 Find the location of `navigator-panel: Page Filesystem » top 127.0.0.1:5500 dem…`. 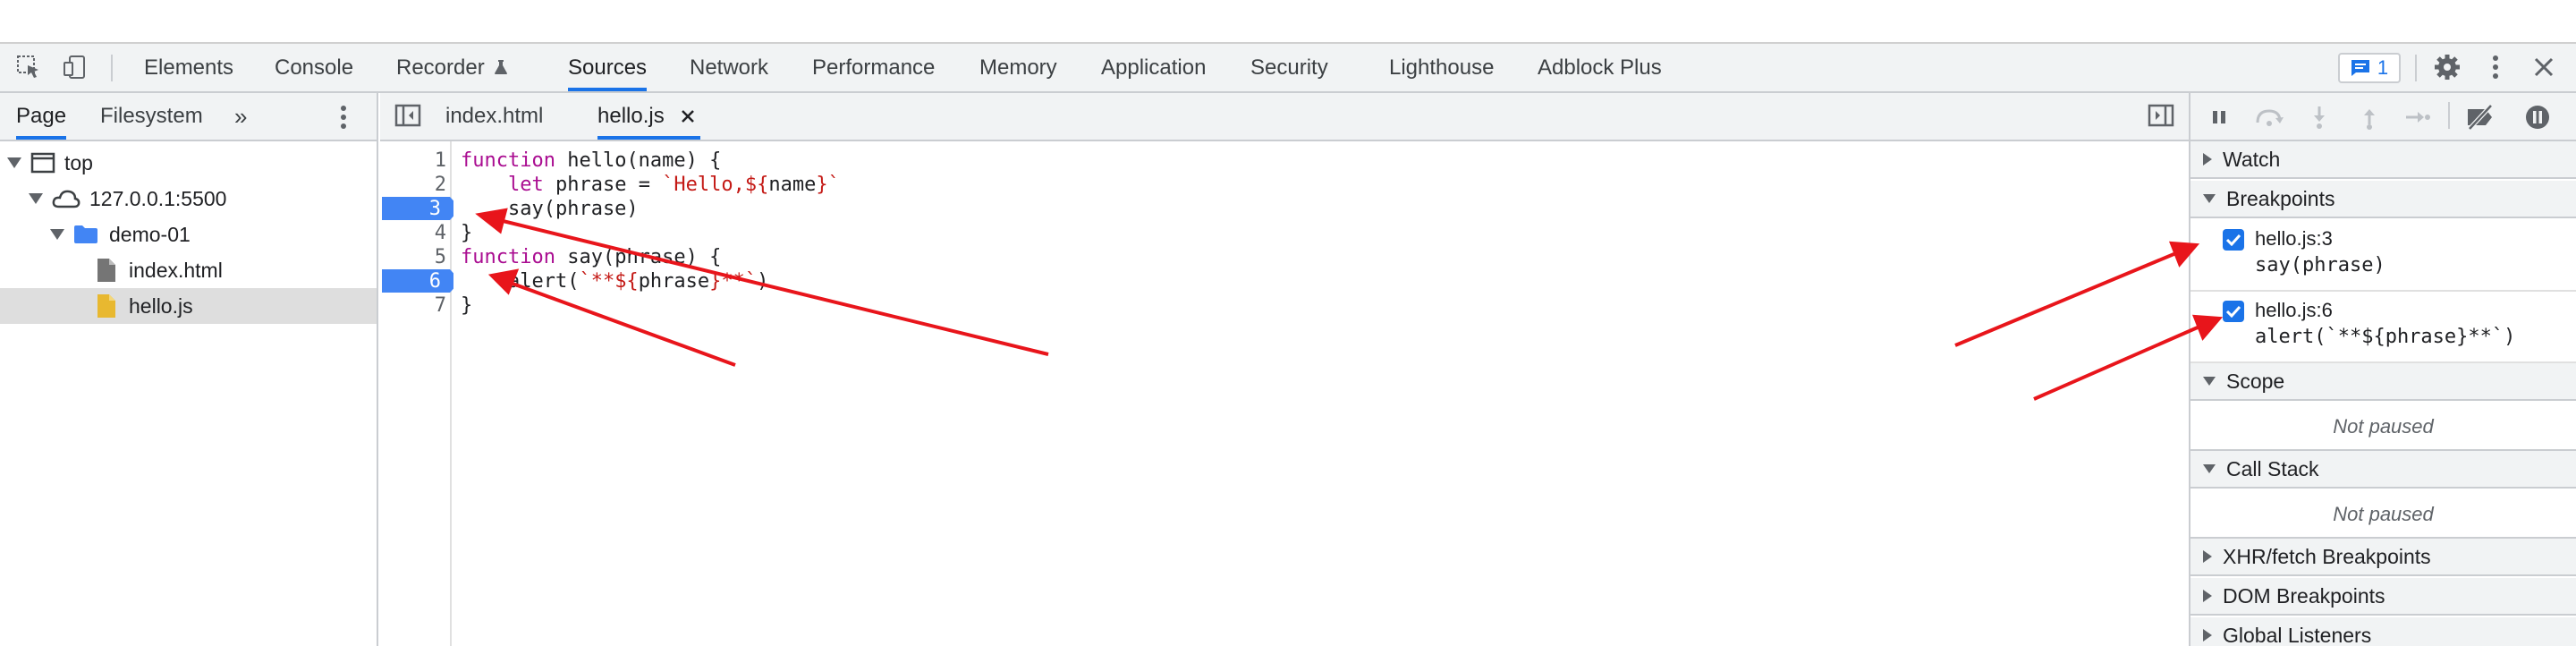

navigator-panel: Page Filesystem » top 127.0.0.1:5500 dem… is located at coordinates (189, 369).